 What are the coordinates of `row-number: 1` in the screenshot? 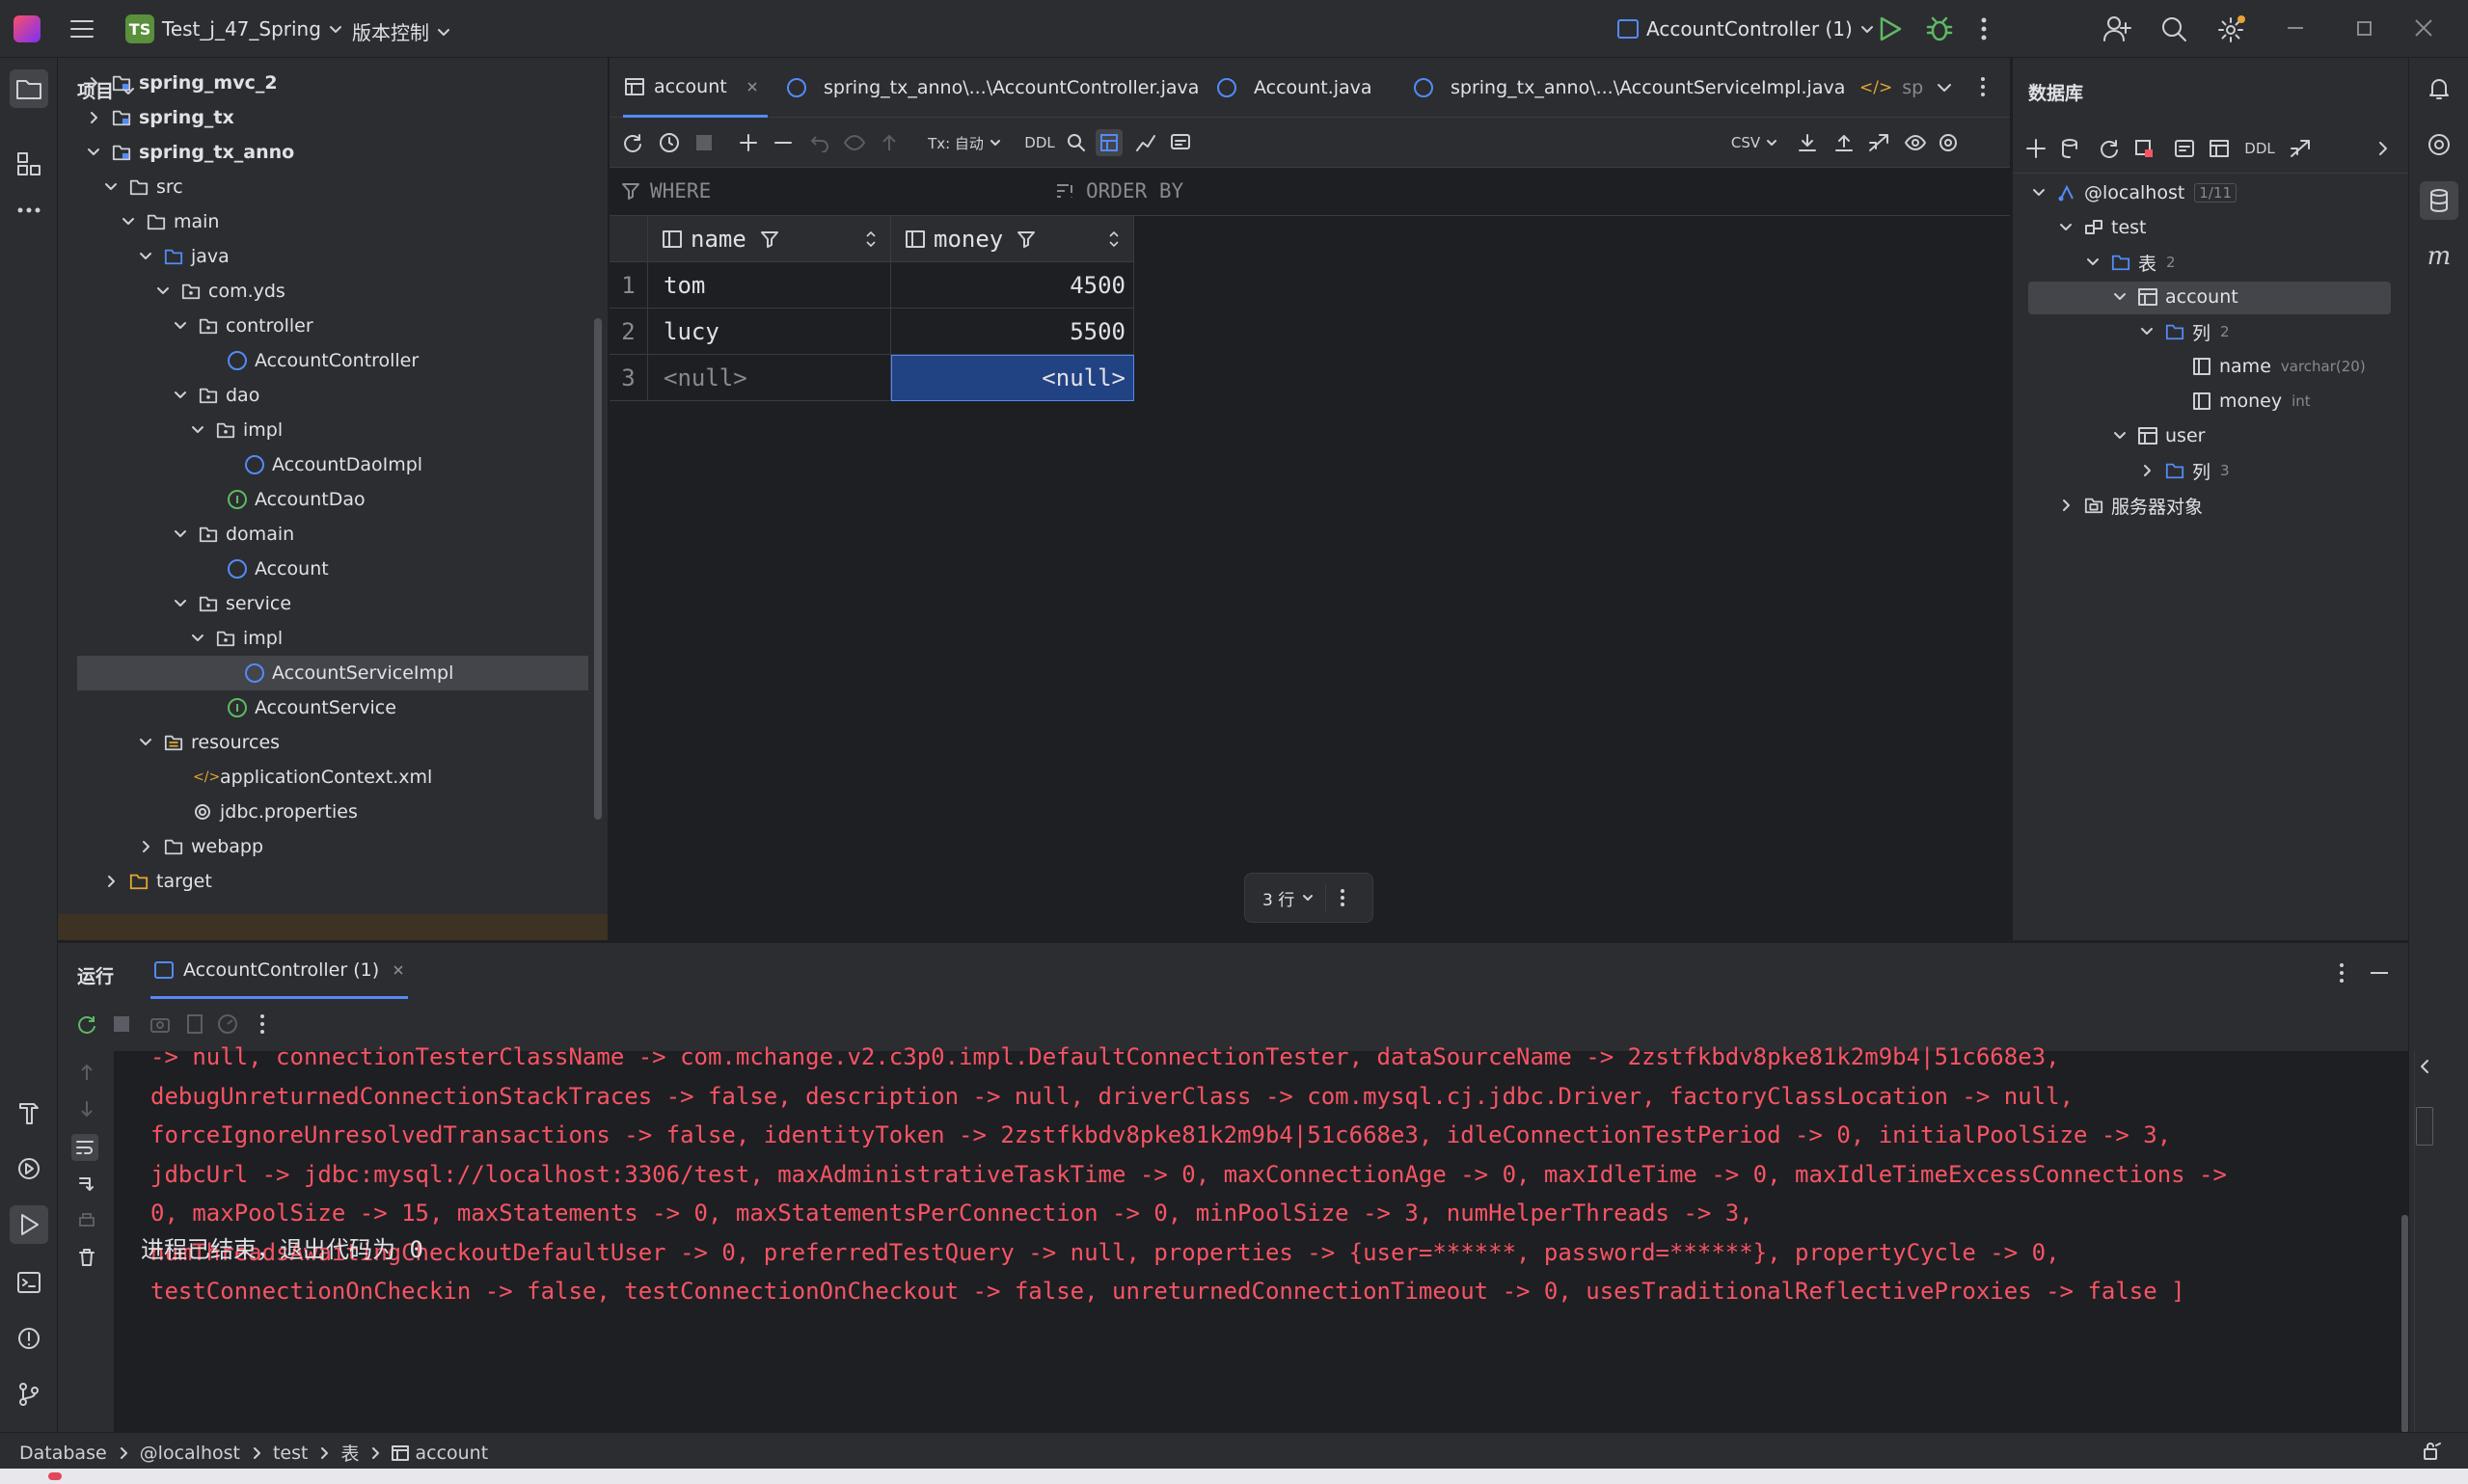 It's located at (629, 285).